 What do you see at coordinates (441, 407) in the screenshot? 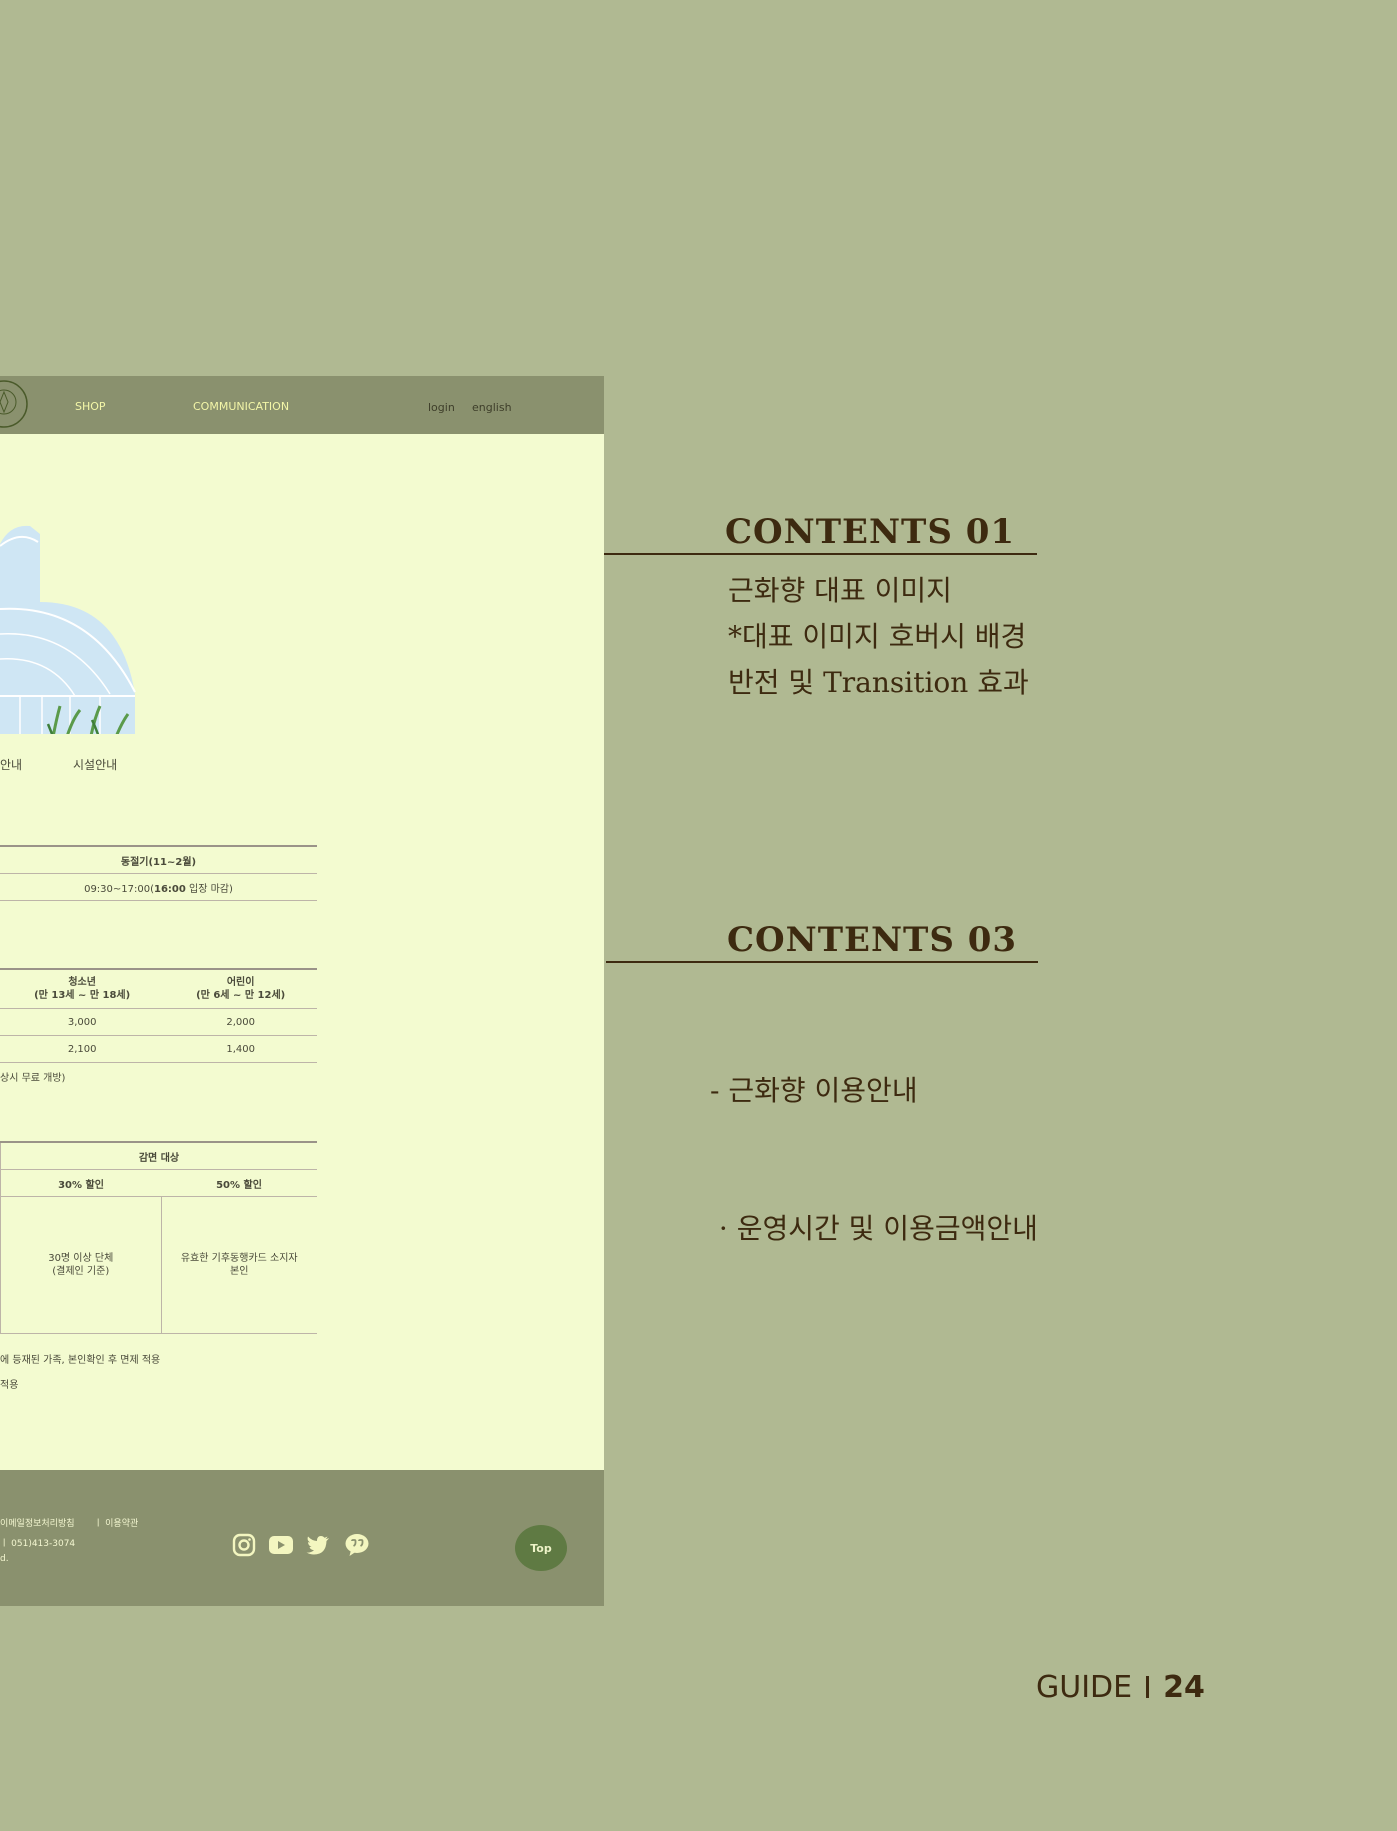
I see `login-link: login` at bounding box center [441, 407].